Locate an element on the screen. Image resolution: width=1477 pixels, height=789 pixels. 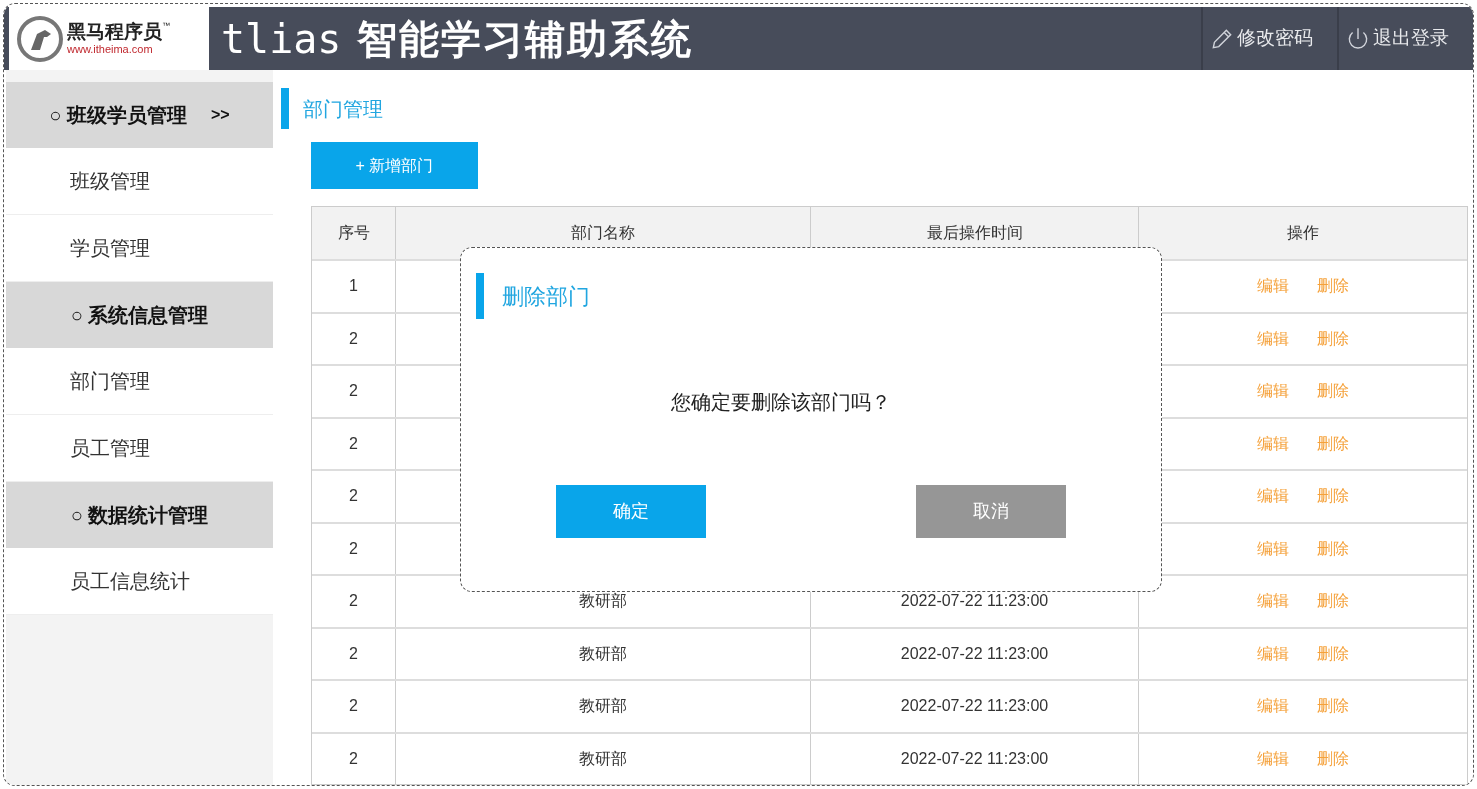
sidebar-group: ○ 系统信息管理 is located at coordinates (139, 315).